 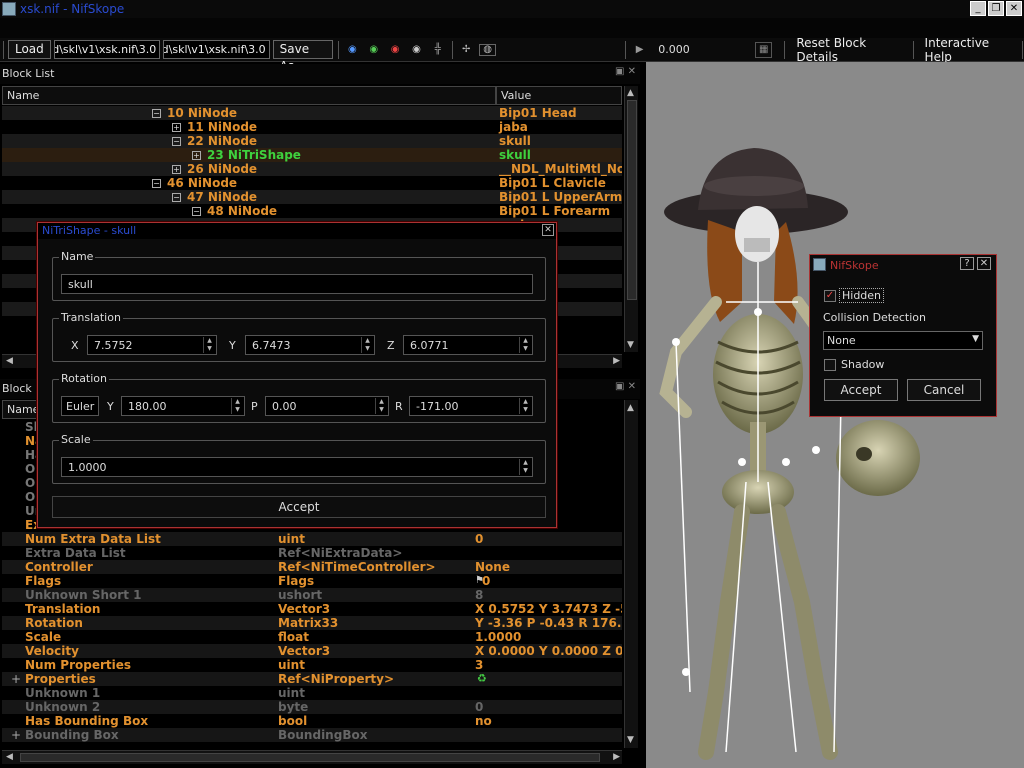 What do you see at coordinates (183, 406) in the screenshot?
I see `rotation-y-field: 180.00 ▲ ▼` at bounding box center [183, 406].